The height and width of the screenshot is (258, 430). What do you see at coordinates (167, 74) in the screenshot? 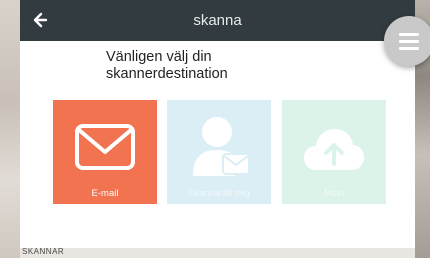
I see `prompt-line-2: skannerdestination` at bounding box center [167, 74].